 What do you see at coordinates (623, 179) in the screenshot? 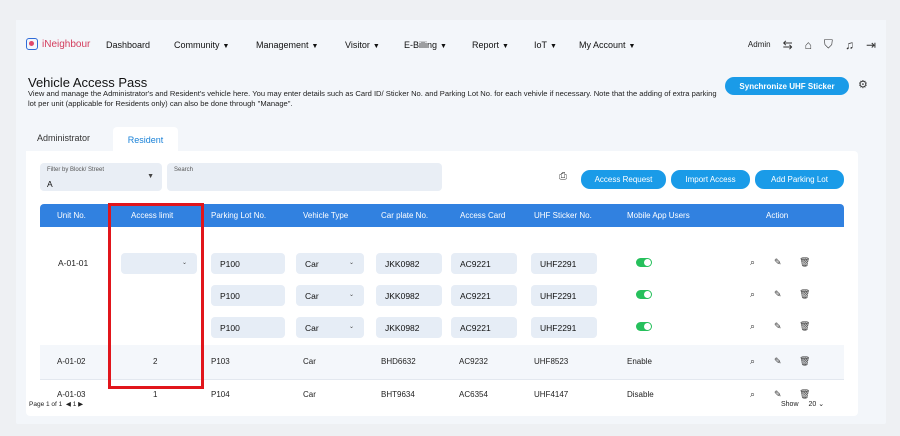
I see `access-request-button: Access Request` at bounding box center [623, 179].